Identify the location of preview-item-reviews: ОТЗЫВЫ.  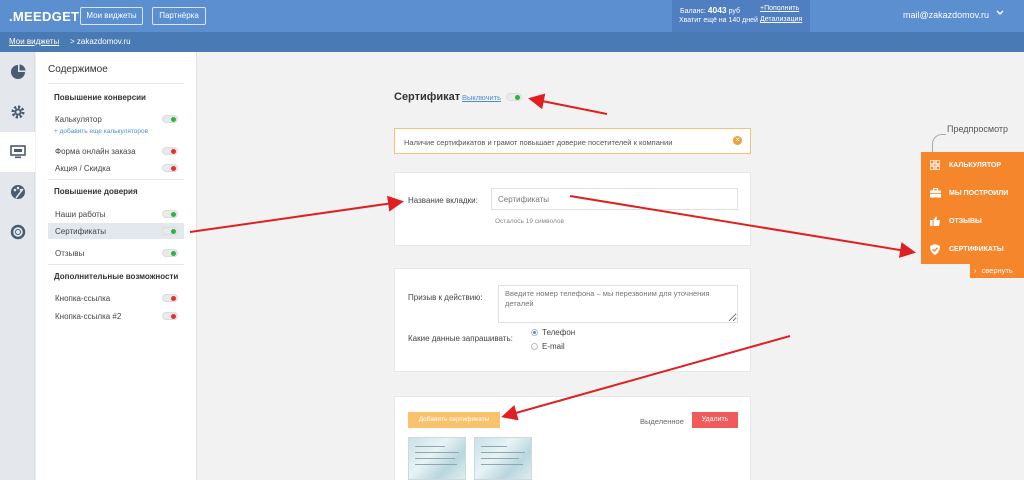
(972, 222).